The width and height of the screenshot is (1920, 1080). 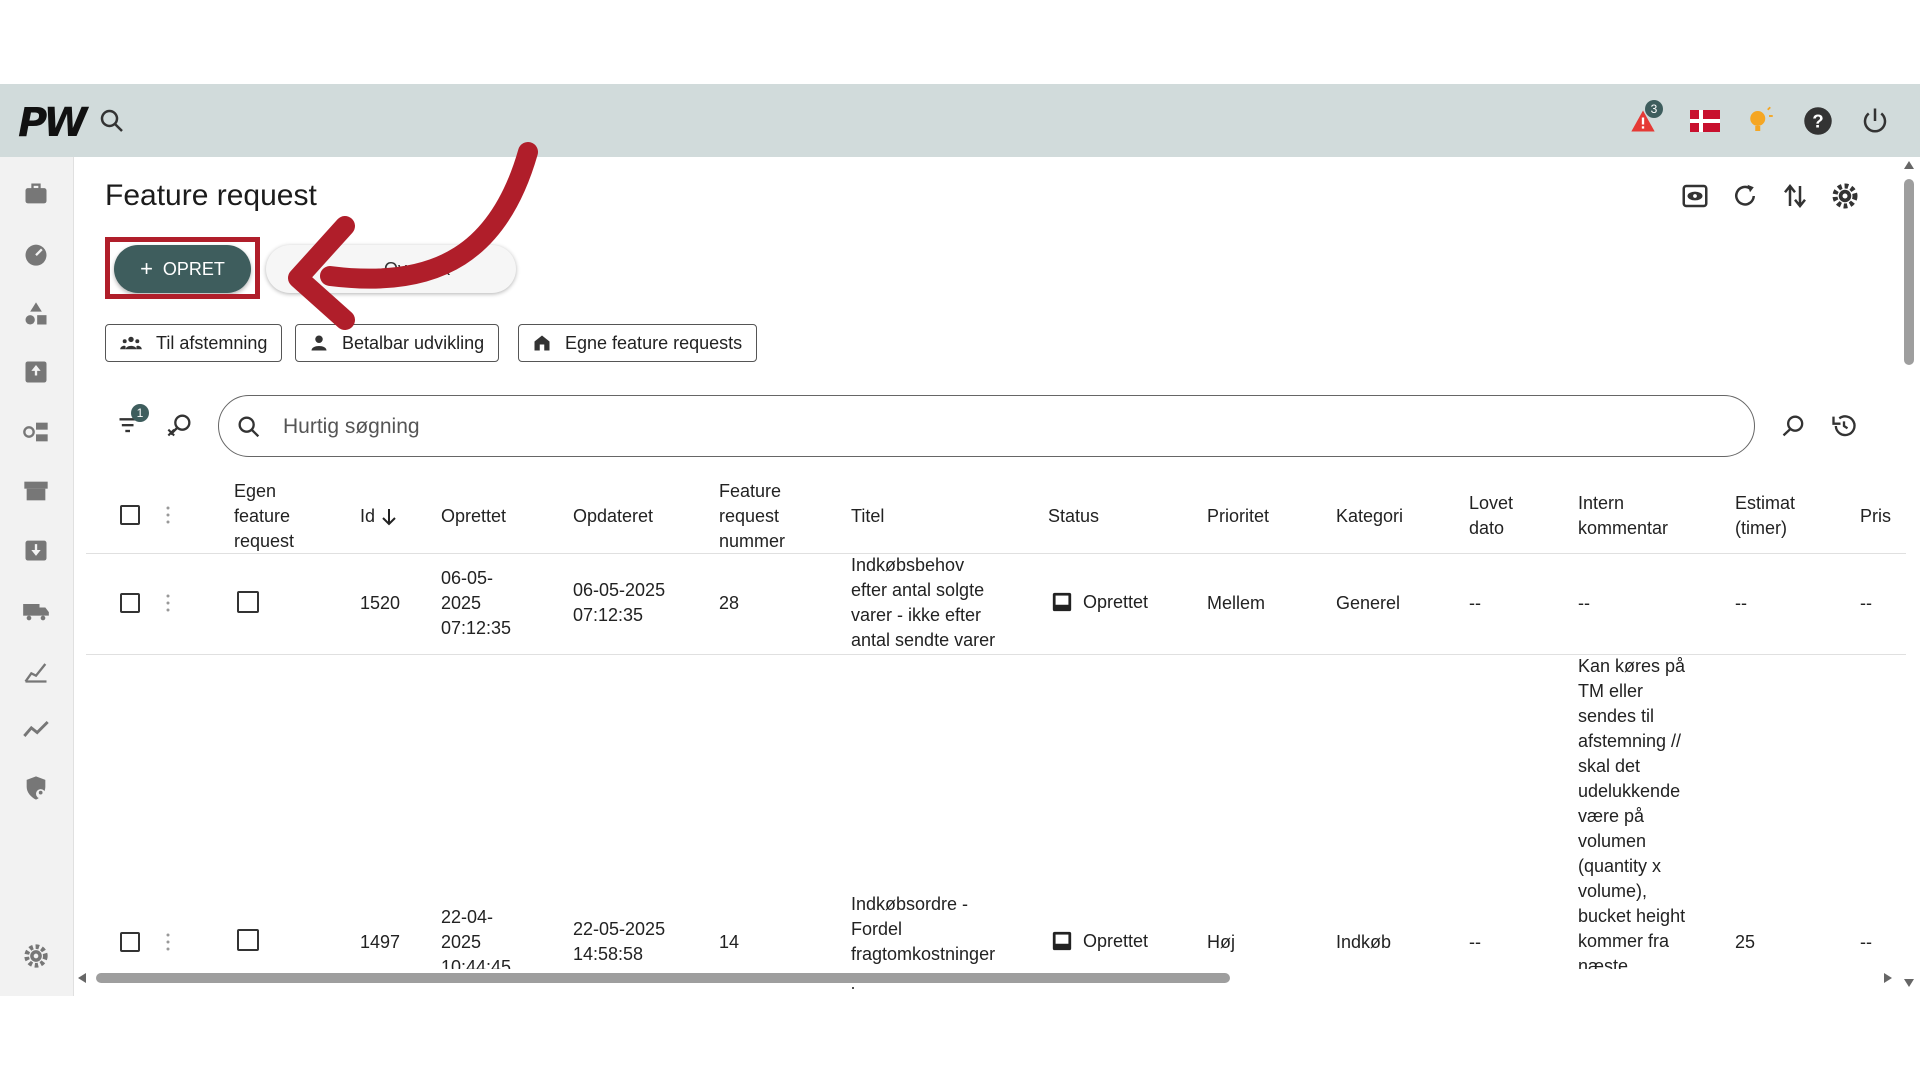 What do you see at coordinates (1623, 528) in the screenshot?
I see `header-line: kommentar` at bounding box center [1623, 528].